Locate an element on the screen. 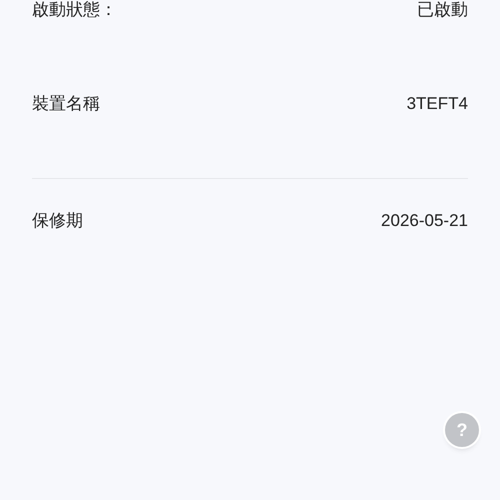 This screenshot has width=500, height=500. help-button: ? is located at coordinates (462, 430).